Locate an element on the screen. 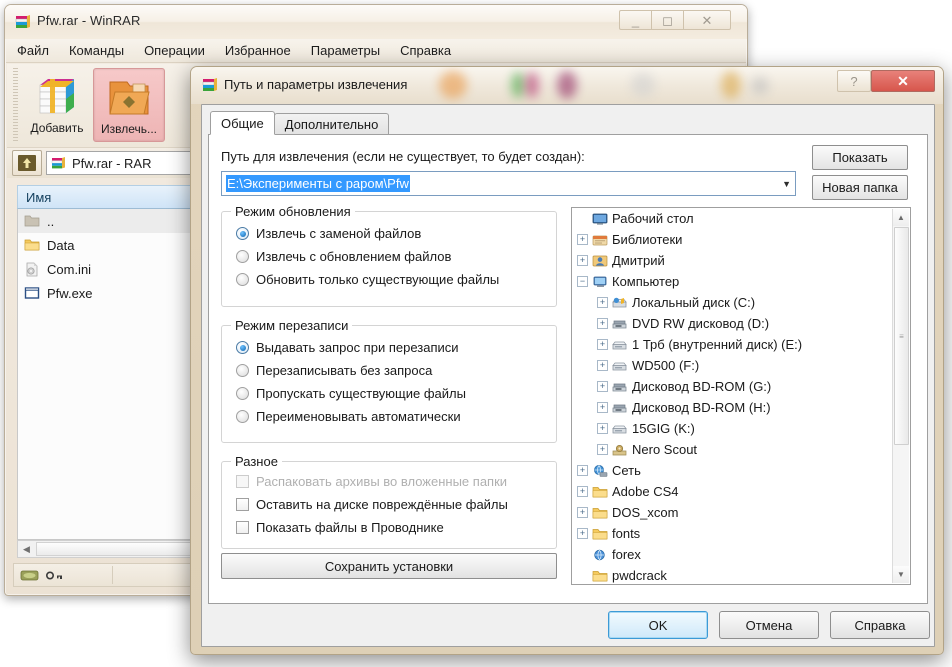 The height and width of the screenshot is (667, 952). tree-item-desktop: Рабочий стол is located at coordinates (741, 218).